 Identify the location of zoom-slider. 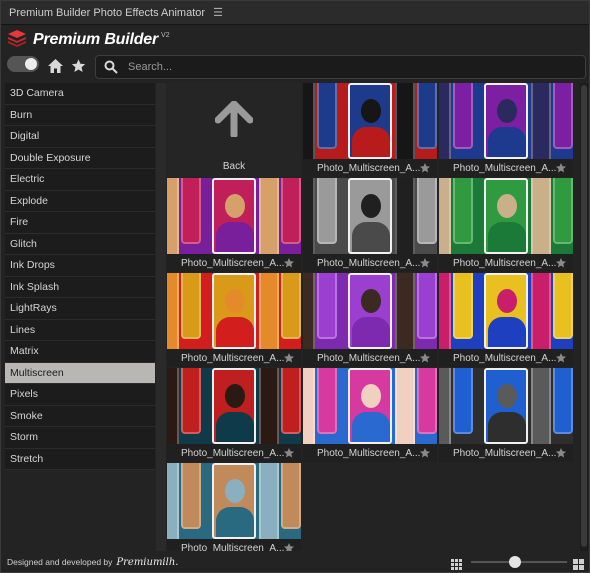
(519, 562).